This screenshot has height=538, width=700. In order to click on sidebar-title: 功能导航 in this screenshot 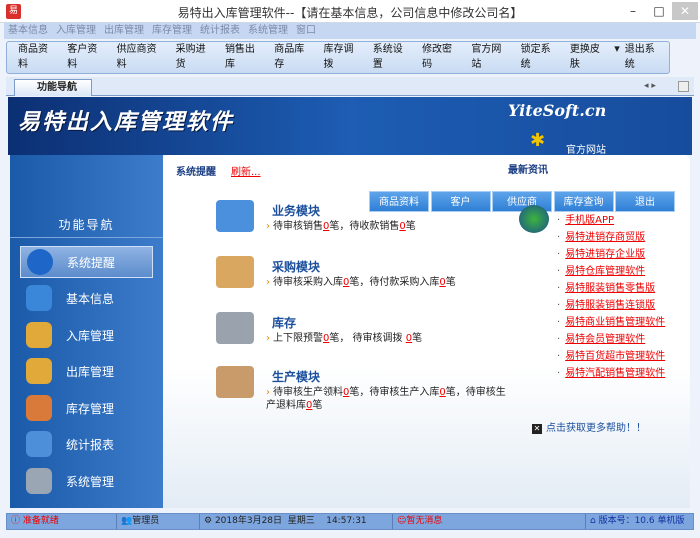, I will do `click(86, 225)`.